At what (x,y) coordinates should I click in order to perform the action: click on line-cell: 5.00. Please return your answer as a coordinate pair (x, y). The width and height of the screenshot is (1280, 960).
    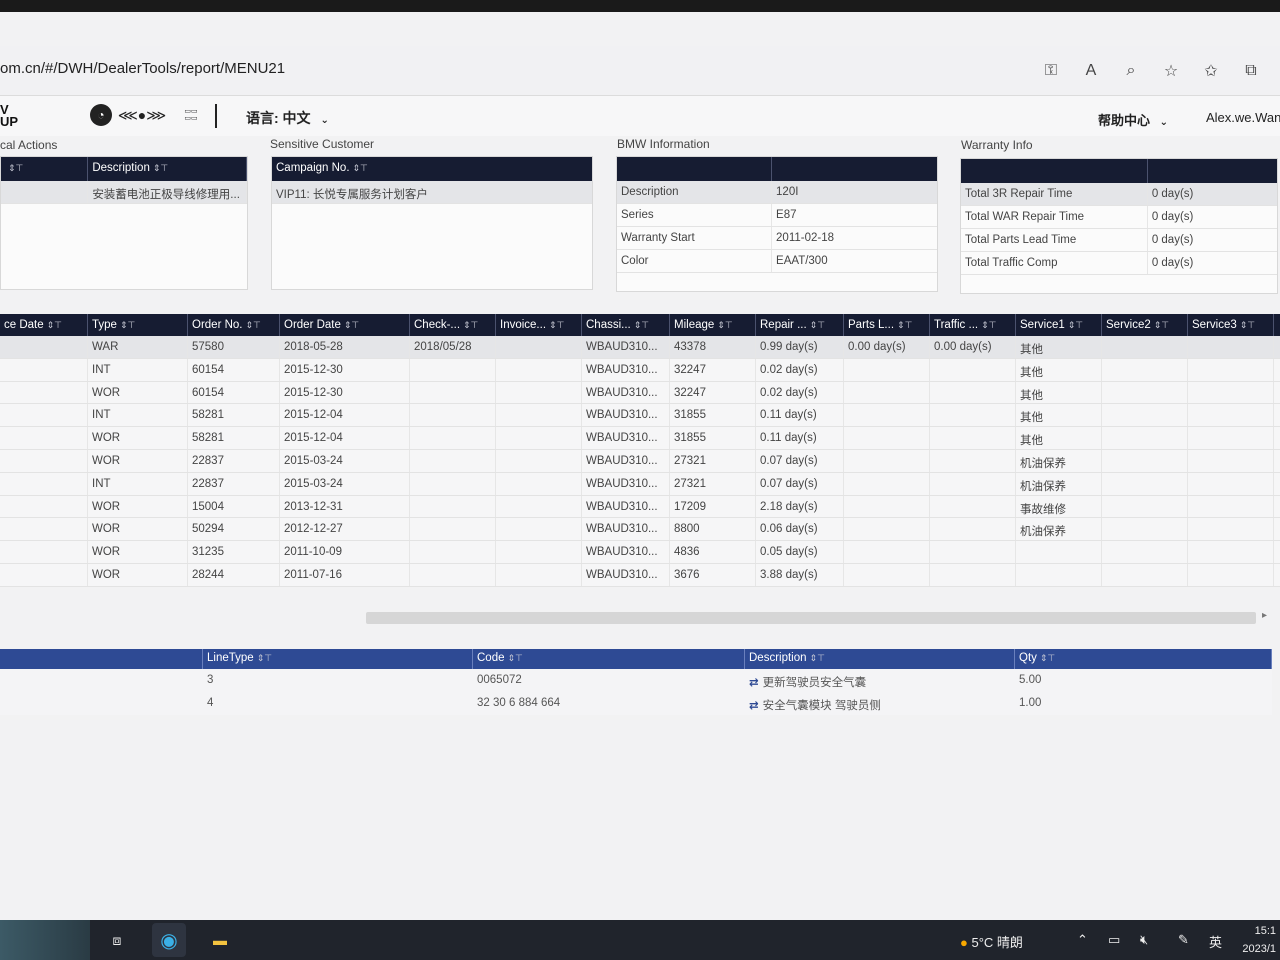
    Looking at the image, I should click on (1030, 680).